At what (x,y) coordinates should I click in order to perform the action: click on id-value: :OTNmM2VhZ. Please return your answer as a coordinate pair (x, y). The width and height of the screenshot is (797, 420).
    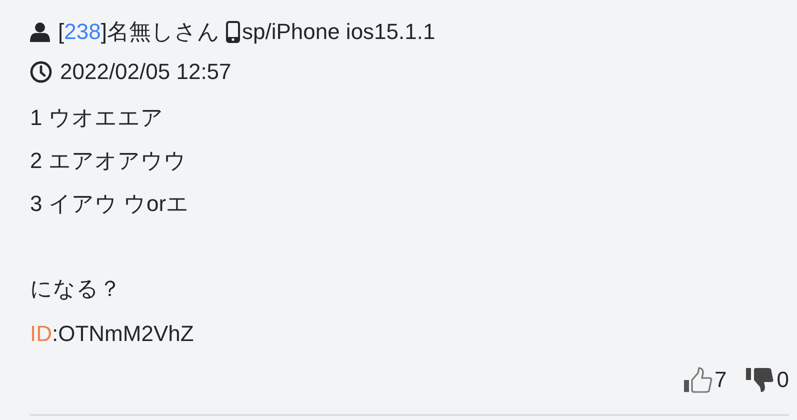
    Looking at the image, I should click on (123, 333).